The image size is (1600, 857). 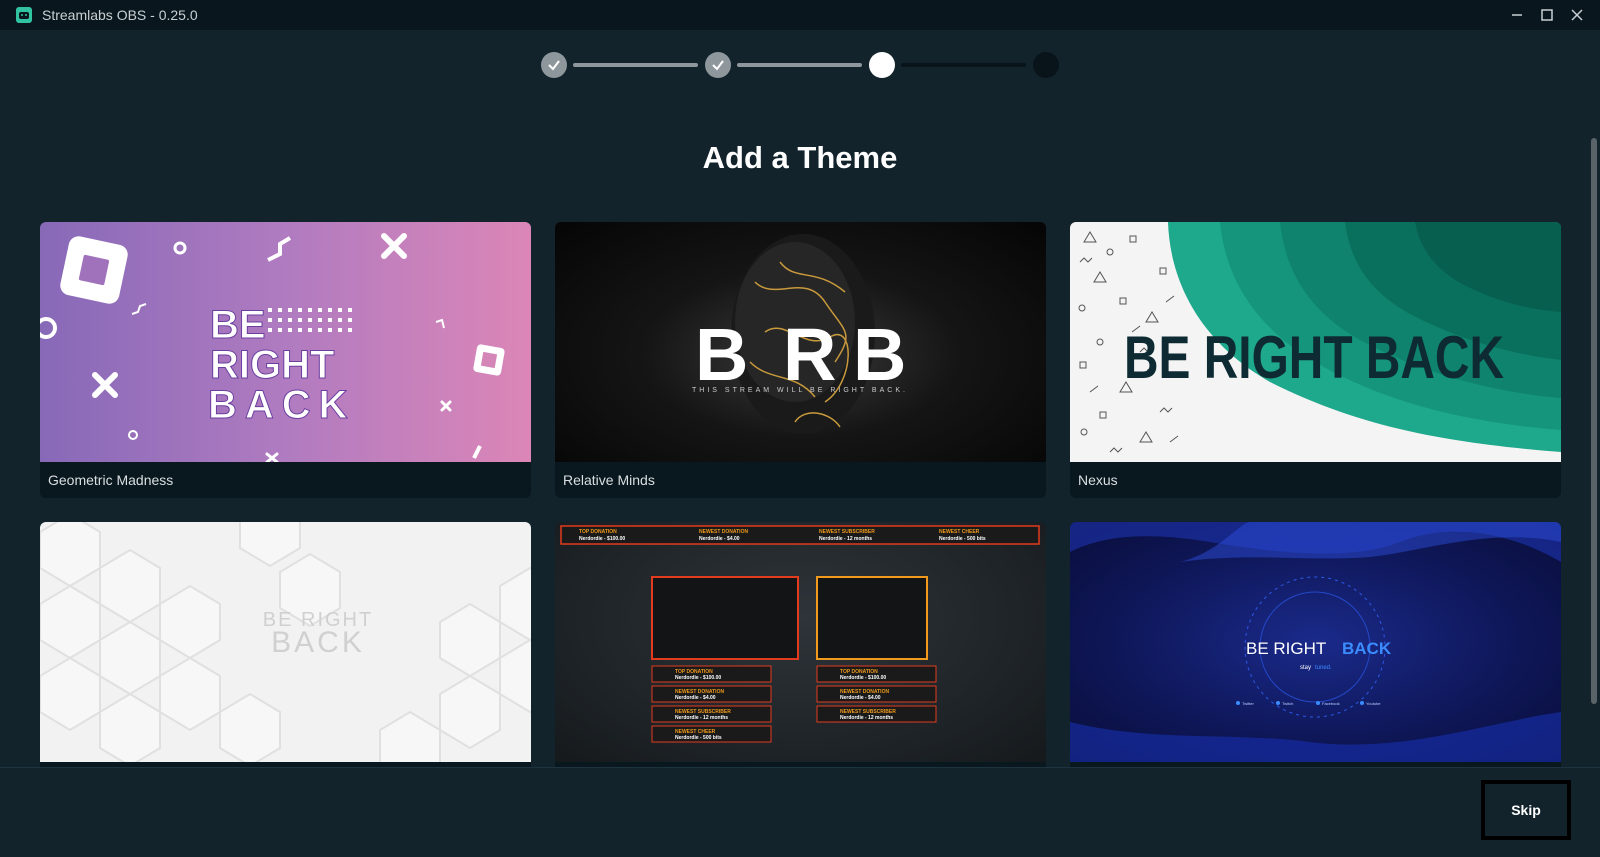 What do you see at coordinates (24, 15) in the screenshot?
I see `streamlabs-logo-icon` at bounding box center [24, 15].